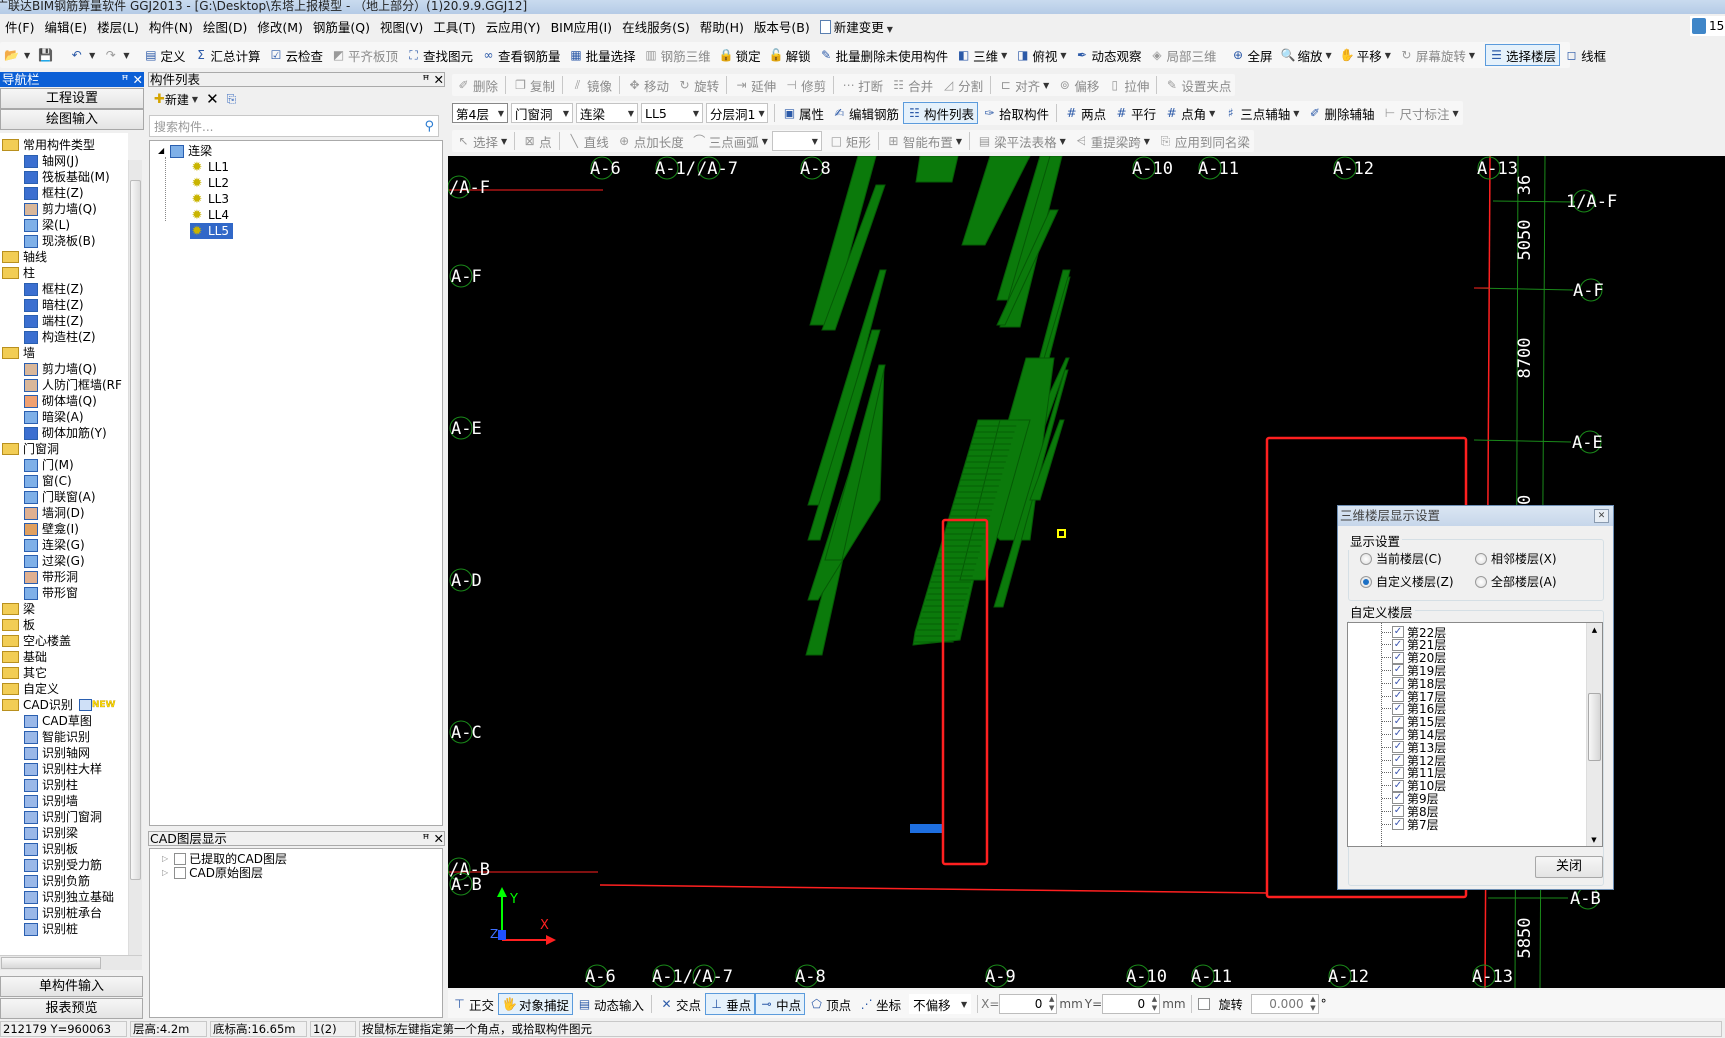  What do you see at coordinates (542, 113) in the screenshot?
I see `category-select: 门窗洞 ▼` at bounding box center [542, 113].